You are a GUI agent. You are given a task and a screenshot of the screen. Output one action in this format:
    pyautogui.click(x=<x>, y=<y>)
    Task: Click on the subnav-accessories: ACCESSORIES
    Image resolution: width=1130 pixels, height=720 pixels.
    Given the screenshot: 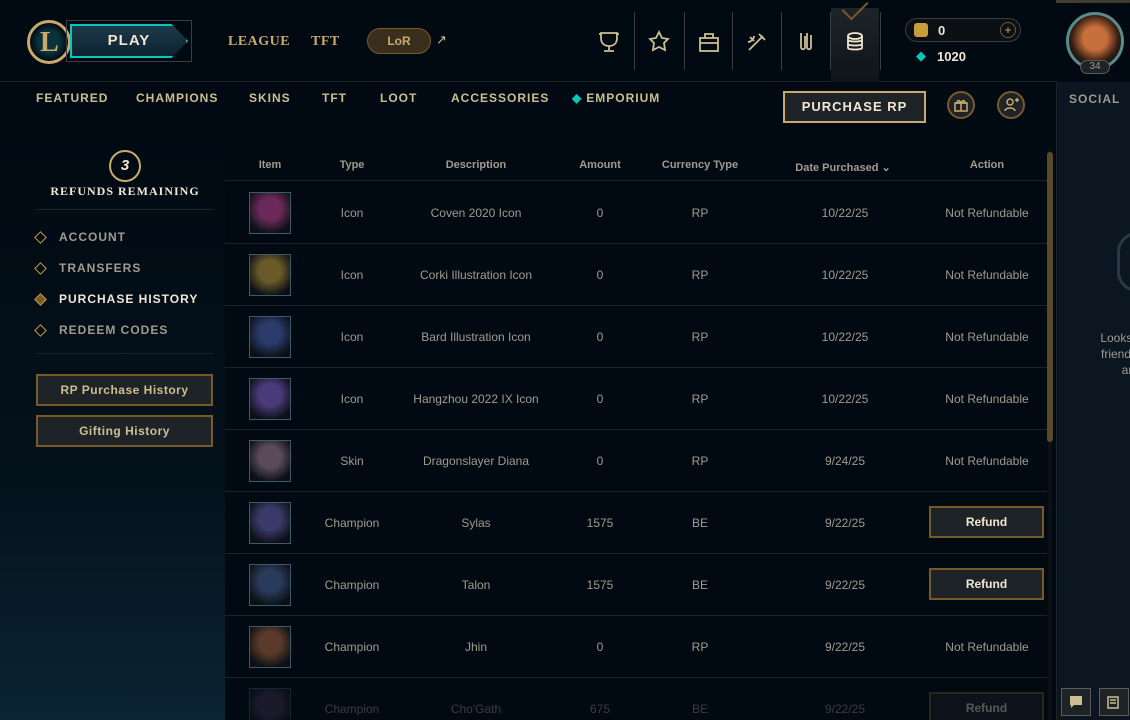 What is the action you would take?
    pyautogui.click(x=500, y=98)
    